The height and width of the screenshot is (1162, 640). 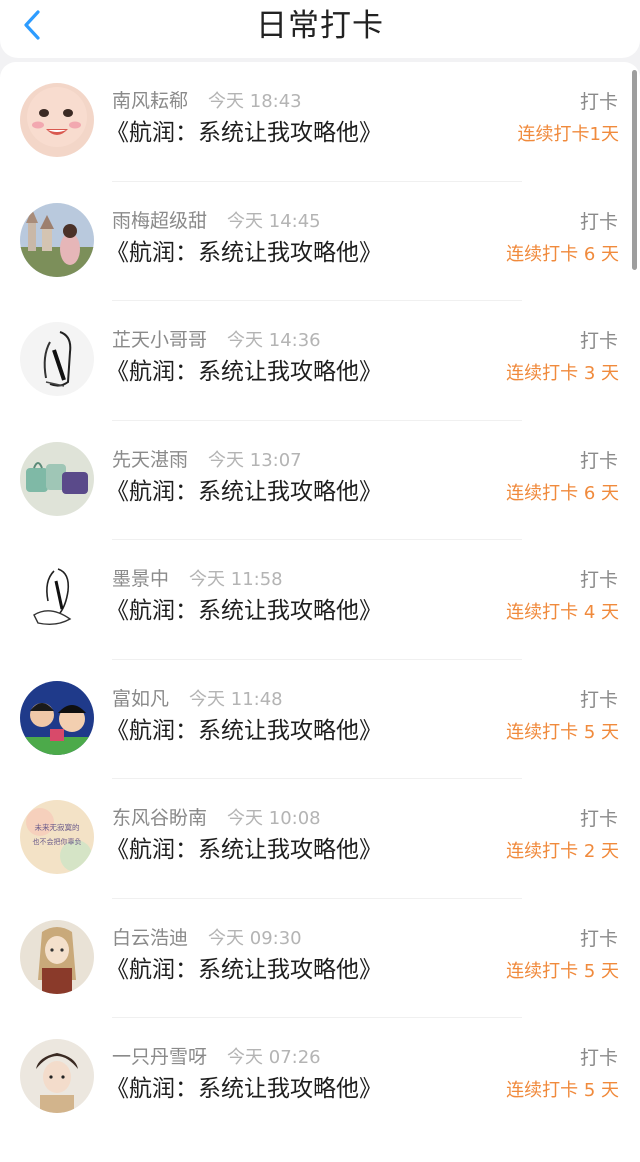 What do you see at coordinates (236, 699) in the screenshot?
I see `checkin-time: 今天 11:48` at bounding box center [236, 699].